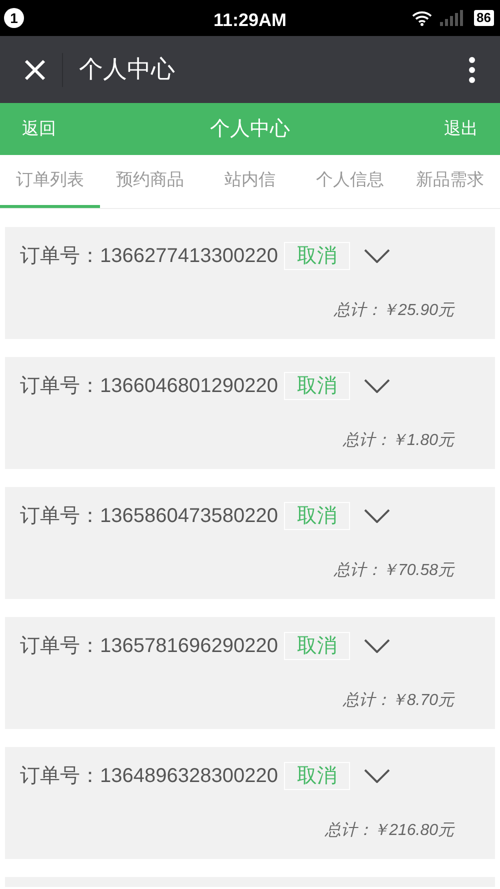  Describe the element at coordinates (394, 570) in the screenshot. I see `order-total: 总计：￥70.58元` at that location.